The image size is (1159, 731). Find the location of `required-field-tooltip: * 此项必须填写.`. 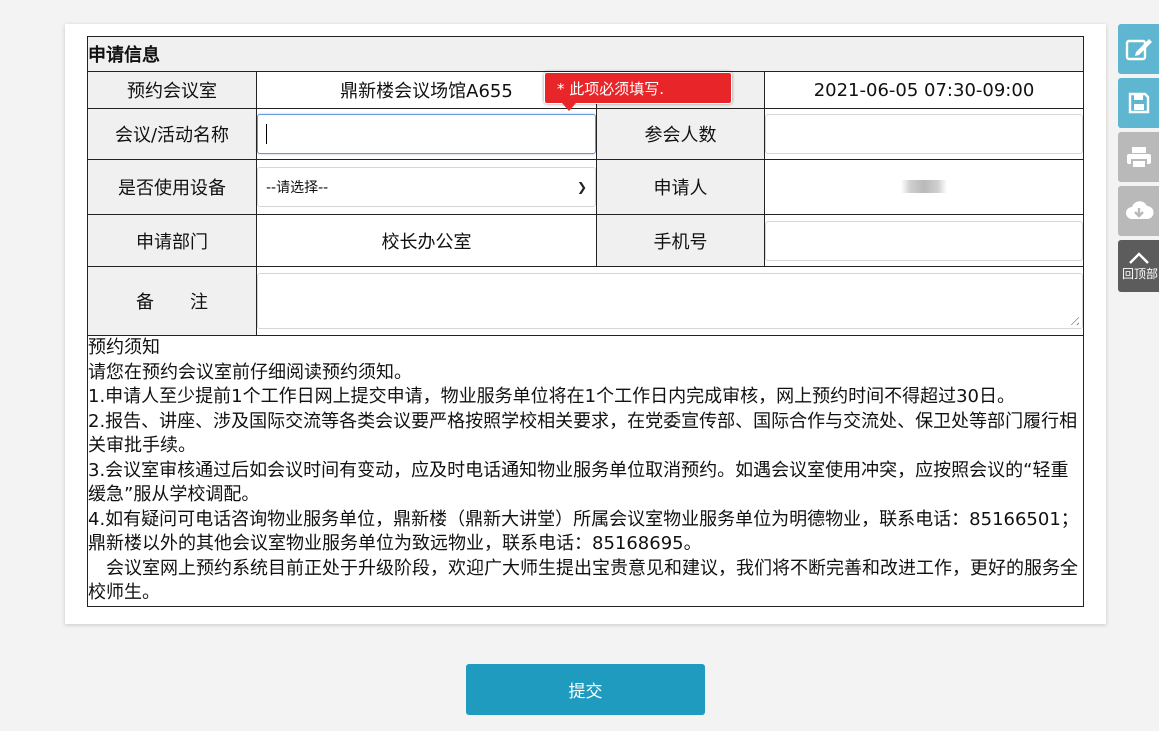

required-field-tooltip: * 此项必须填写. is located at coordinates (638, 91).